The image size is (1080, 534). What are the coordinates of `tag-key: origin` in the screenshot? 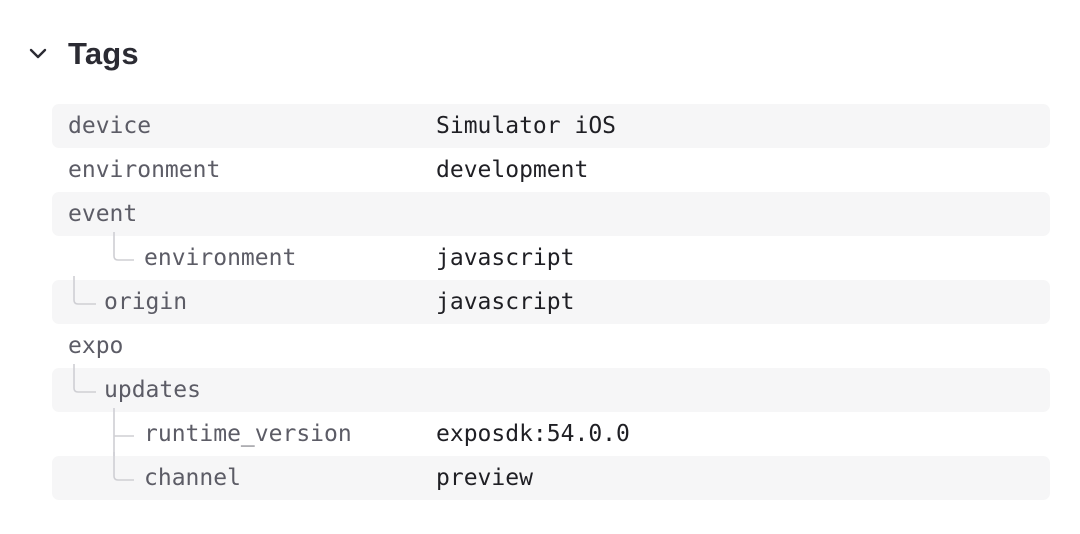 It's located at (146, 302).